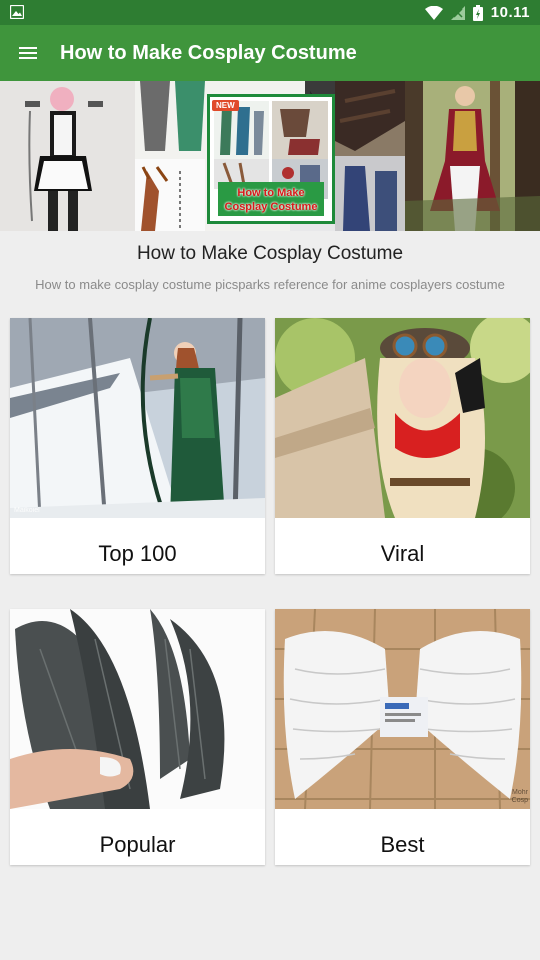 The height and width of the screenshot is (960, 540). Describe the element at coordinates (370, 156) in the screenshot. I see `banner-photo-props` at that location.